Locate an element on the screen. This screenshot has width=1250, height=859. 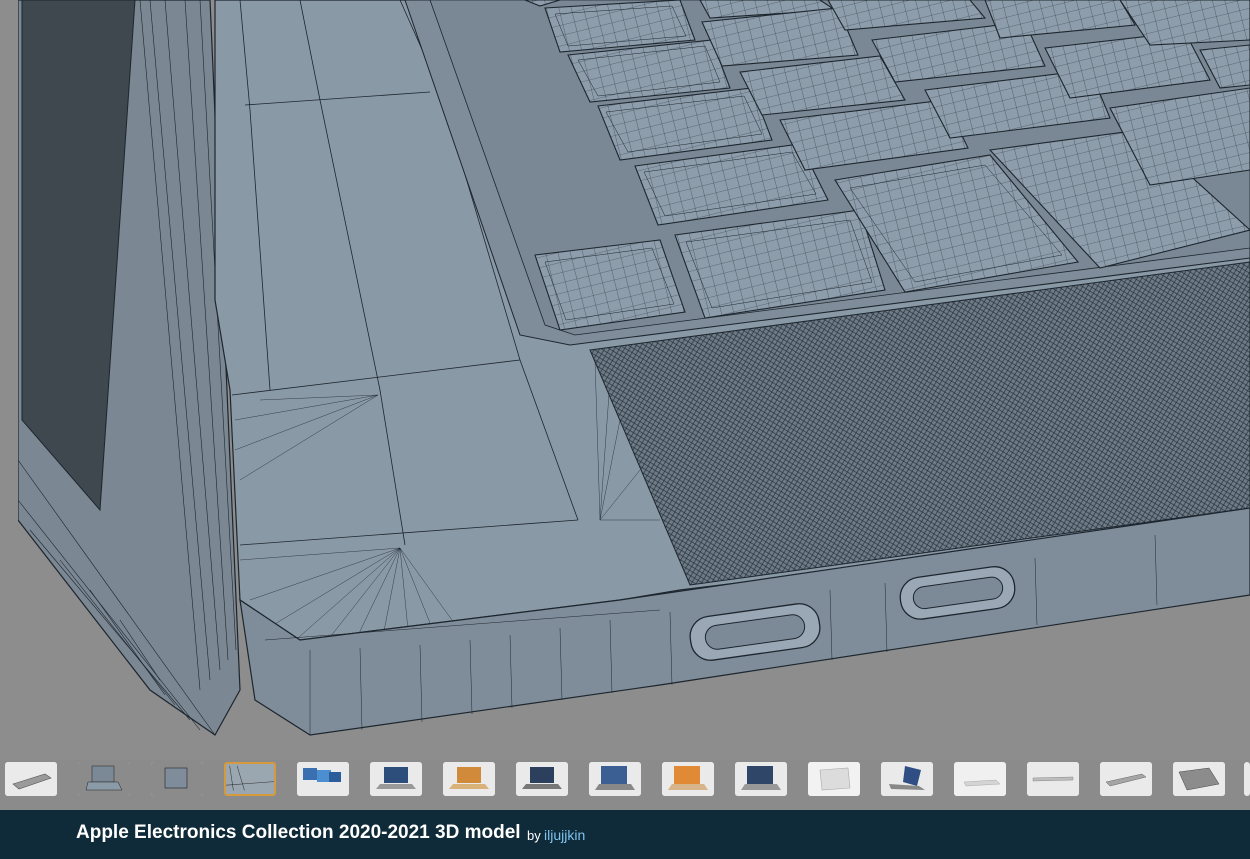
thumbnail-strip is located at coordinates (625, 785).